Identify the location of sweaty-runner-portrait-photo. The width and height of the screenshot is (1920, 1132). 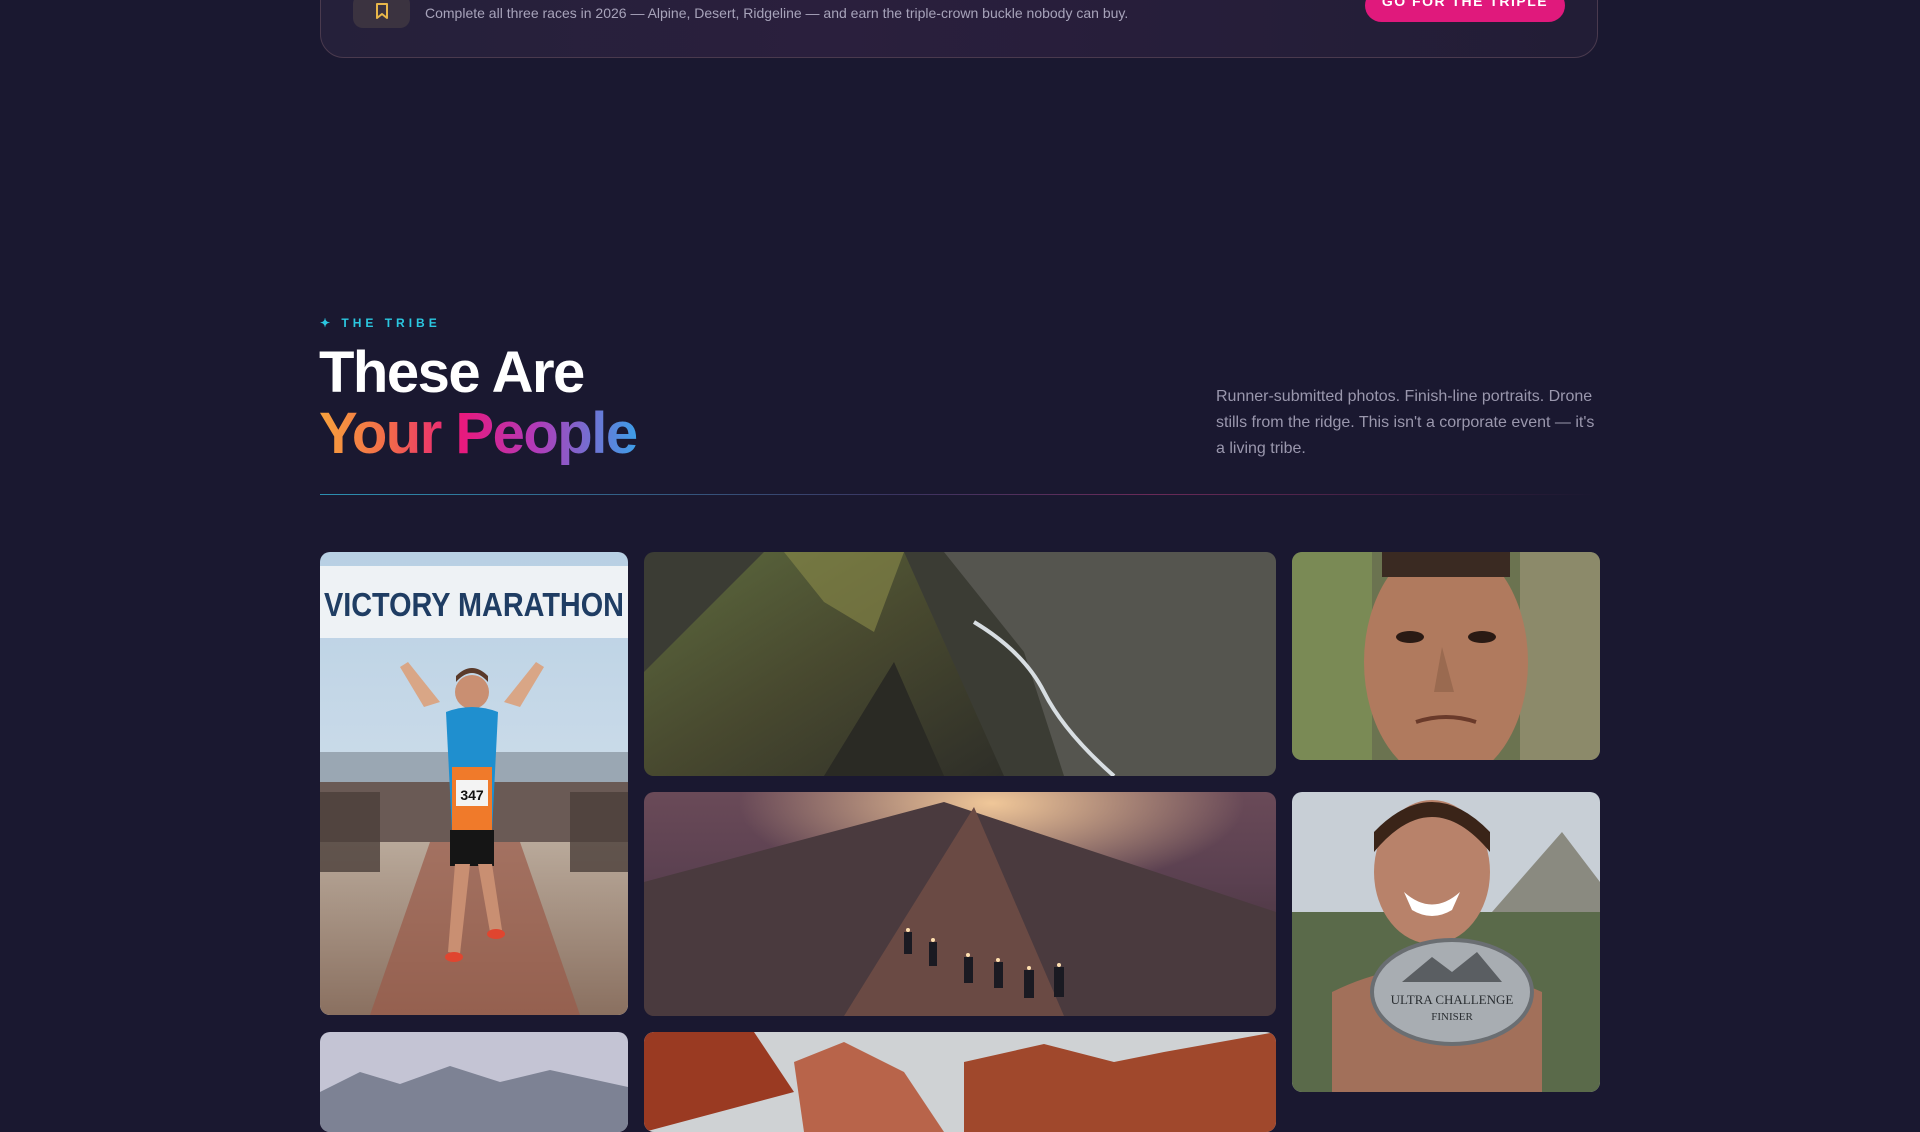
(1446, 656).